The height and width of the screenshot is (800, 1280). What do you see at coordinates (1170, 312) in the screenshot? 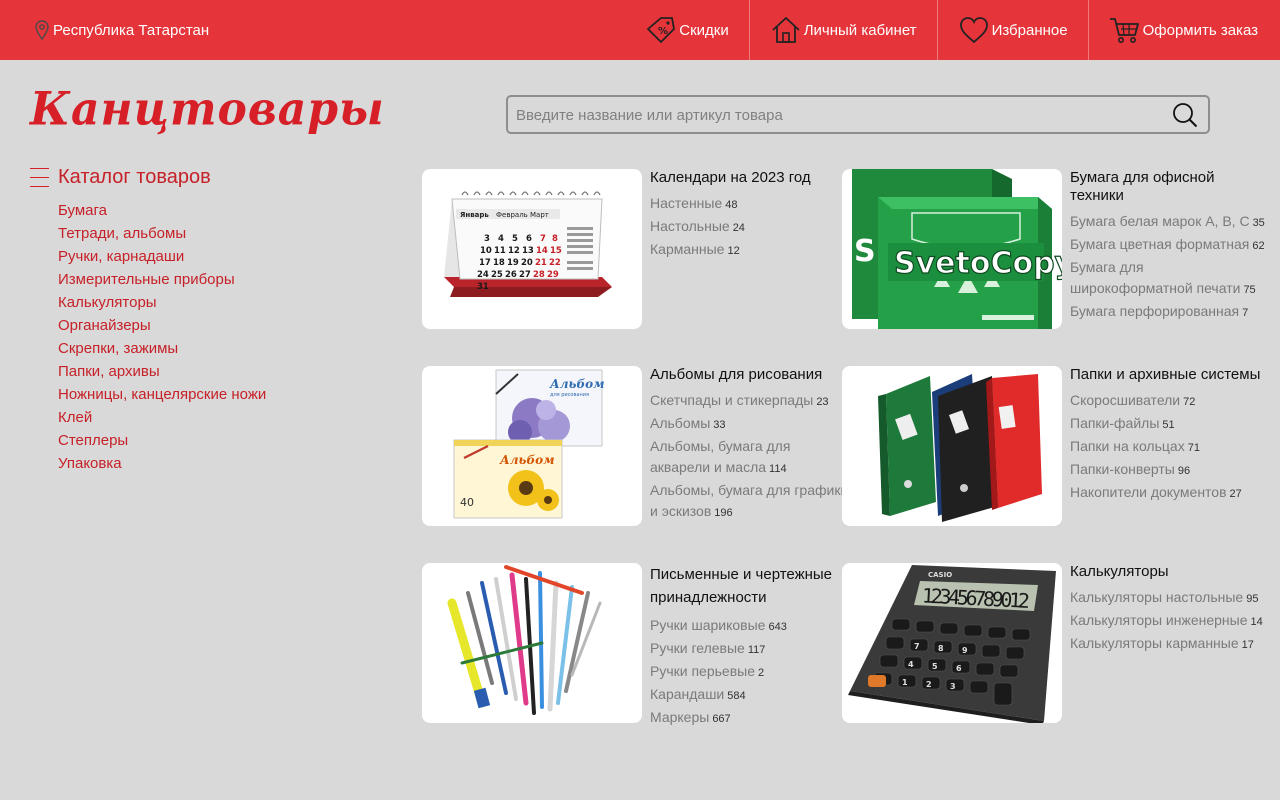
I see `subcategory-link: Бумага перфорированная 7` at bounding box center [1170, 312].